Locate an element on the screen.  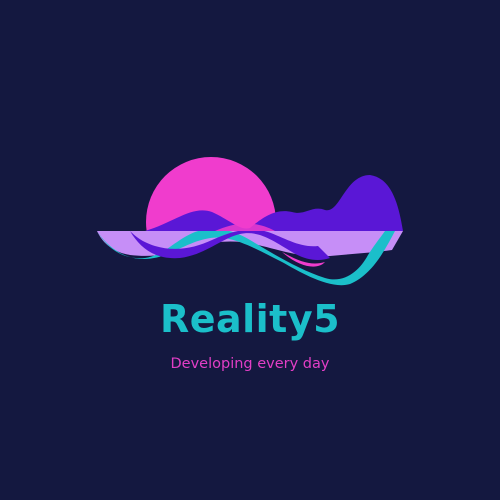
brand-tagline: Developing every day is located at coordinates (250, 364).